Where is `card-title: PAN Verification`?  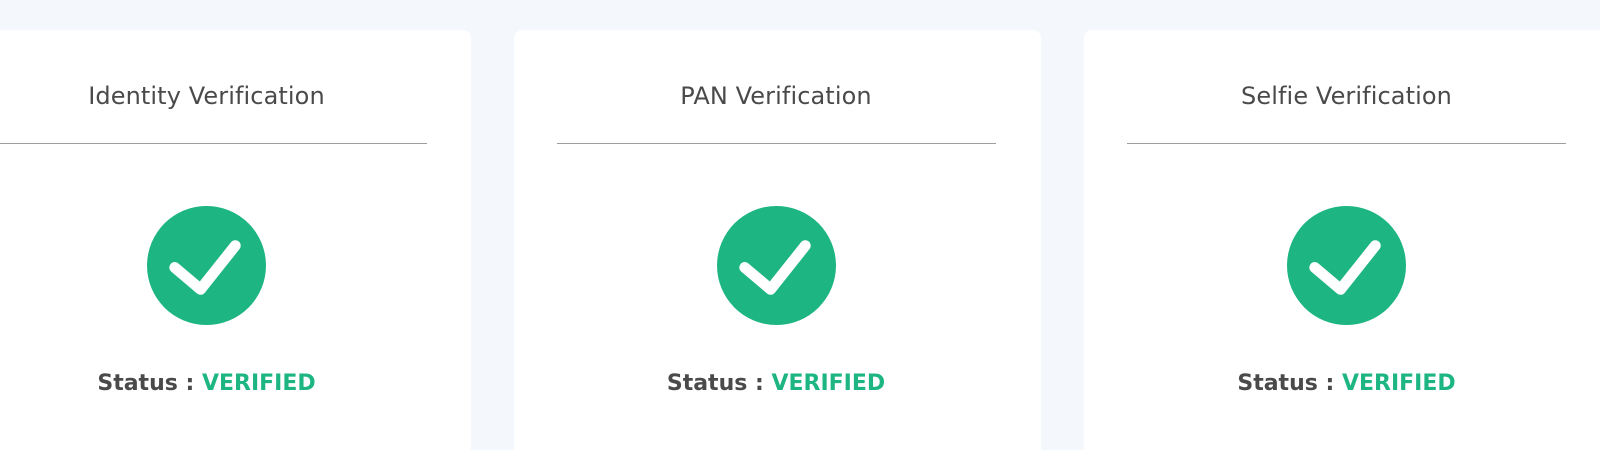
card-title: PAN Verification is located at coordinates (776, 96).